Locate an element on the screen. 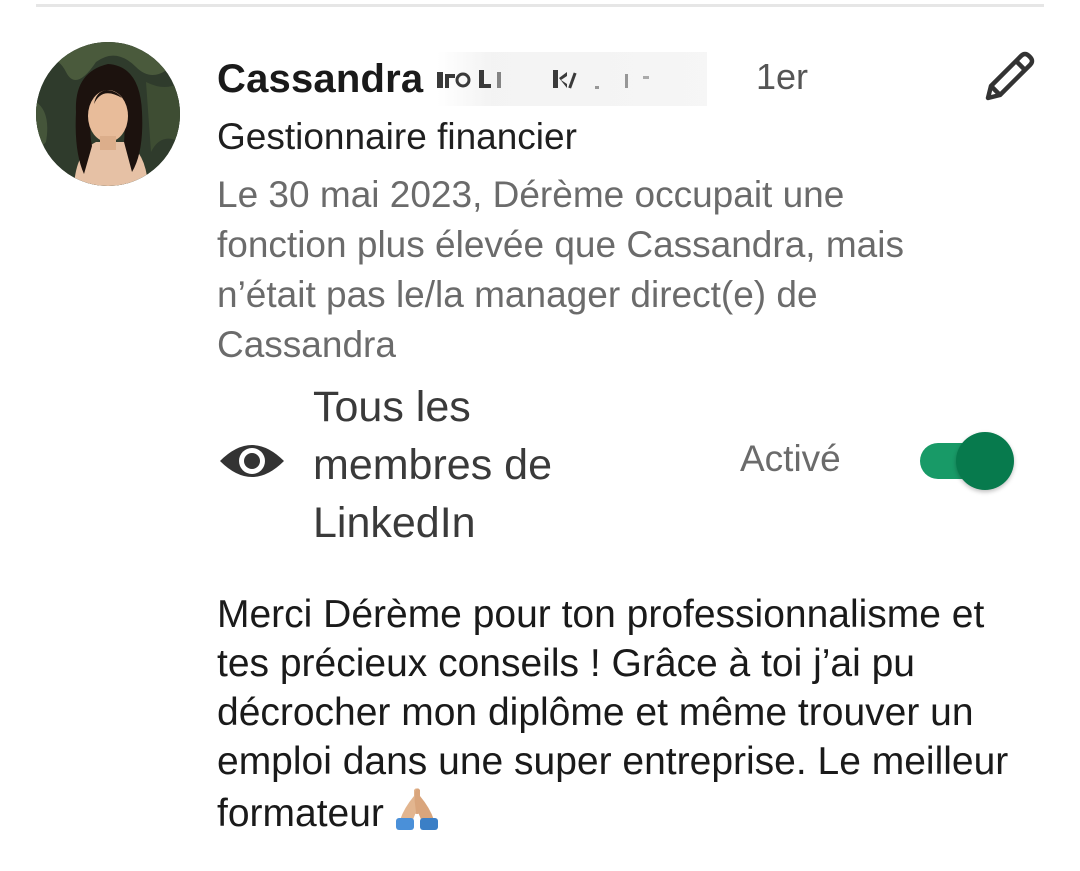 The height and width of the screenshot is (871, 1080). top-divider is located at coordinates (540, 5).